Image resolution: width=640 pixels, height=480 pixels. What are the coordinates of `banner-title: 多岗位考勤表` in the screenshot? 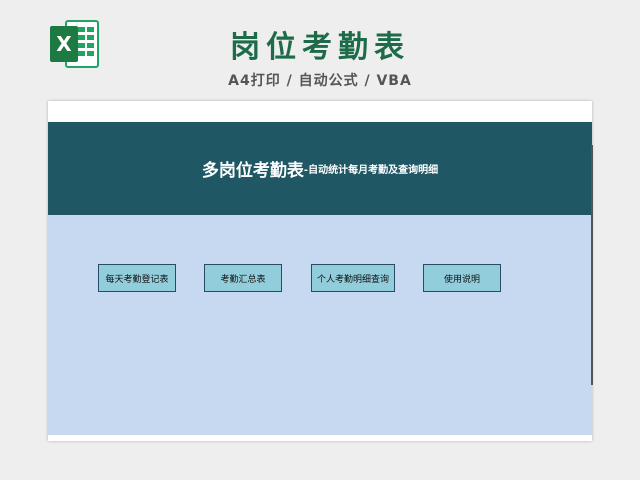 It's located at (252, 171).